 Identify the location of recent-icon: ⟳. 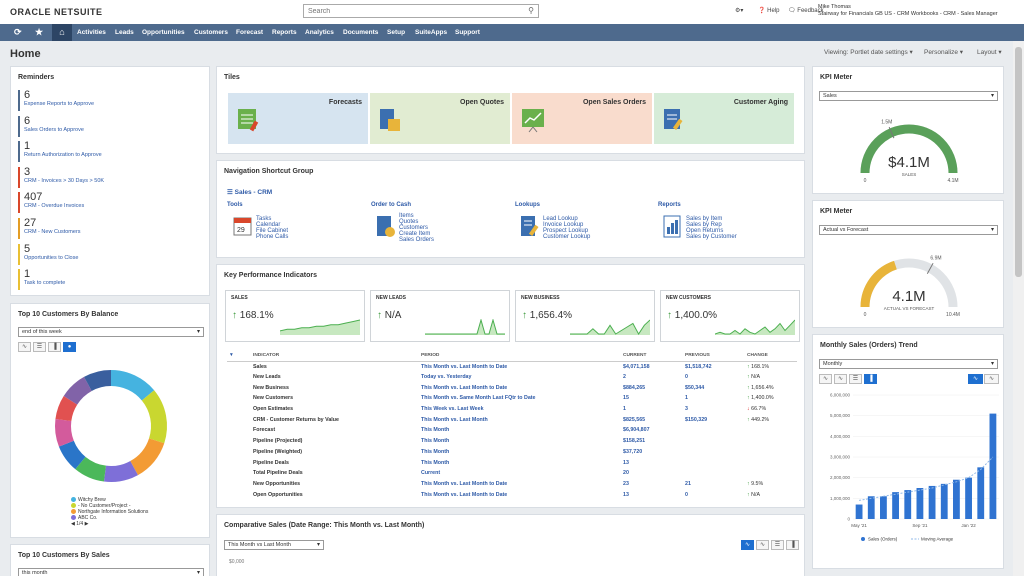
(18, 32).